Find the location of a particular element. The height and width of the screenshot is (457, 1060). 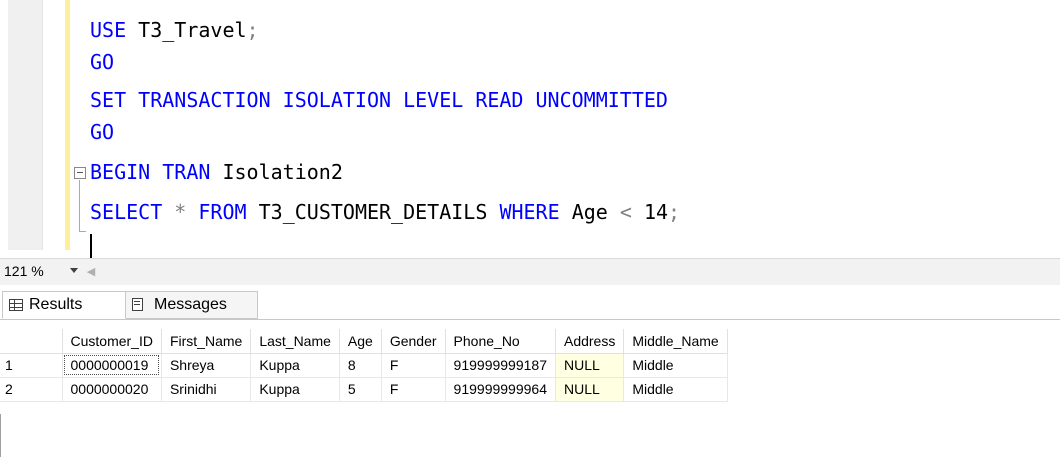

code-token: FROM is located at coordinates (228, 212).